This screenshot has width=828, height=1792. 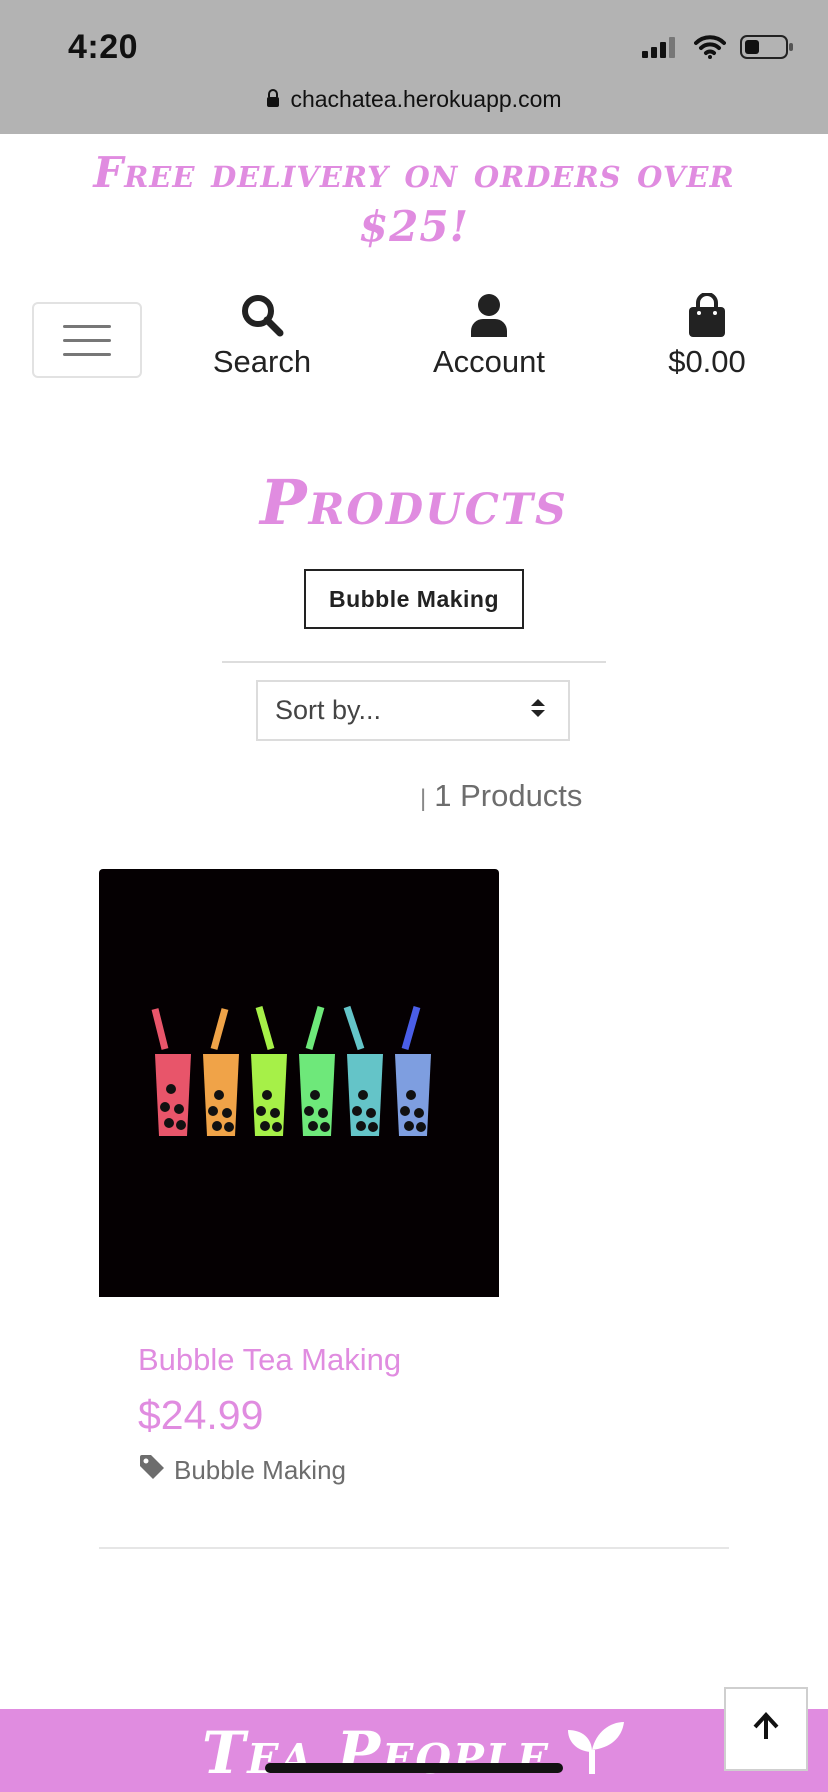 I want to click on footer-brand: Tea People, so click(x=414, y=1753).